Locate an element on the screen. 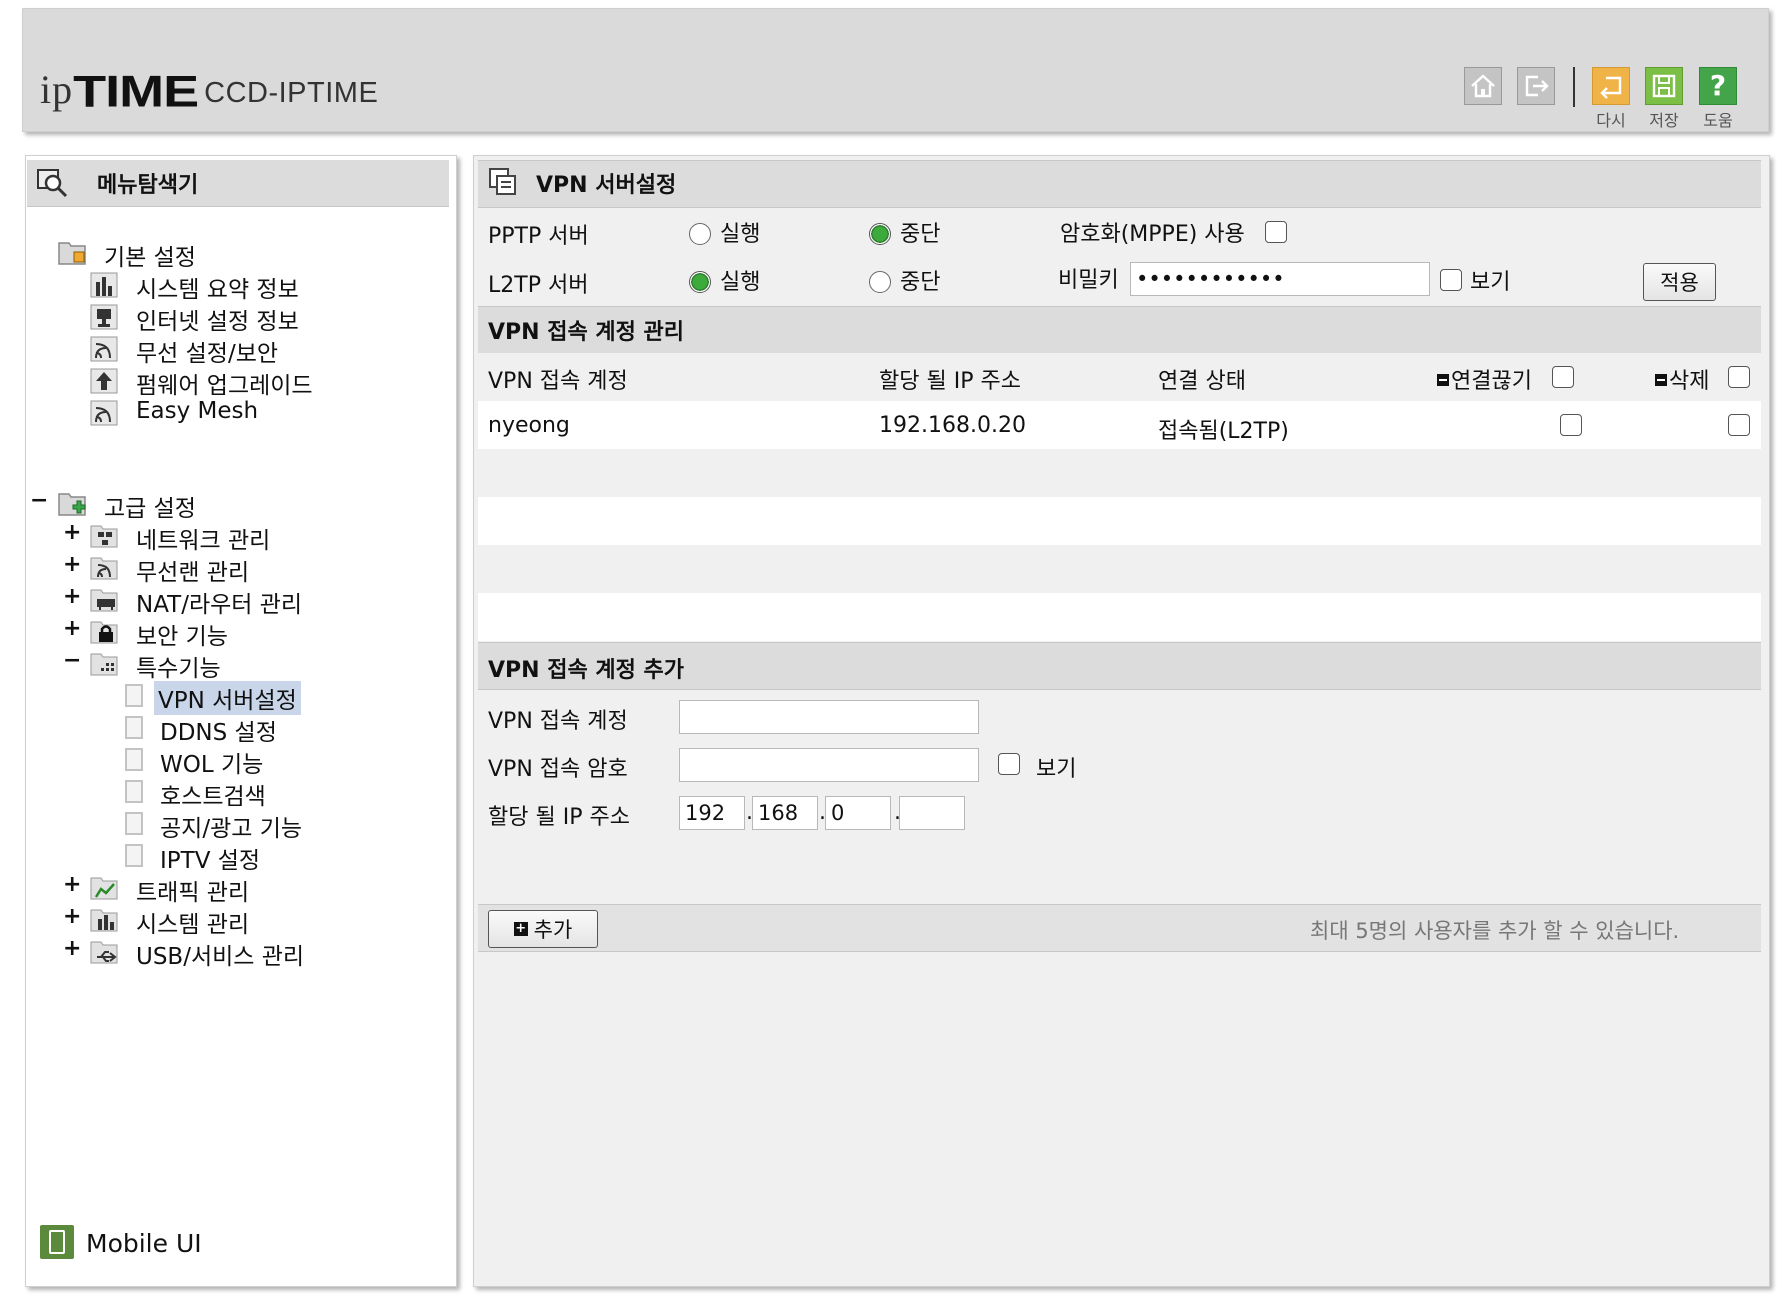 This screenshot has width=1778, height=1300. menu-system-admin: 시스템 관리 is located at coordinates (192, 922).